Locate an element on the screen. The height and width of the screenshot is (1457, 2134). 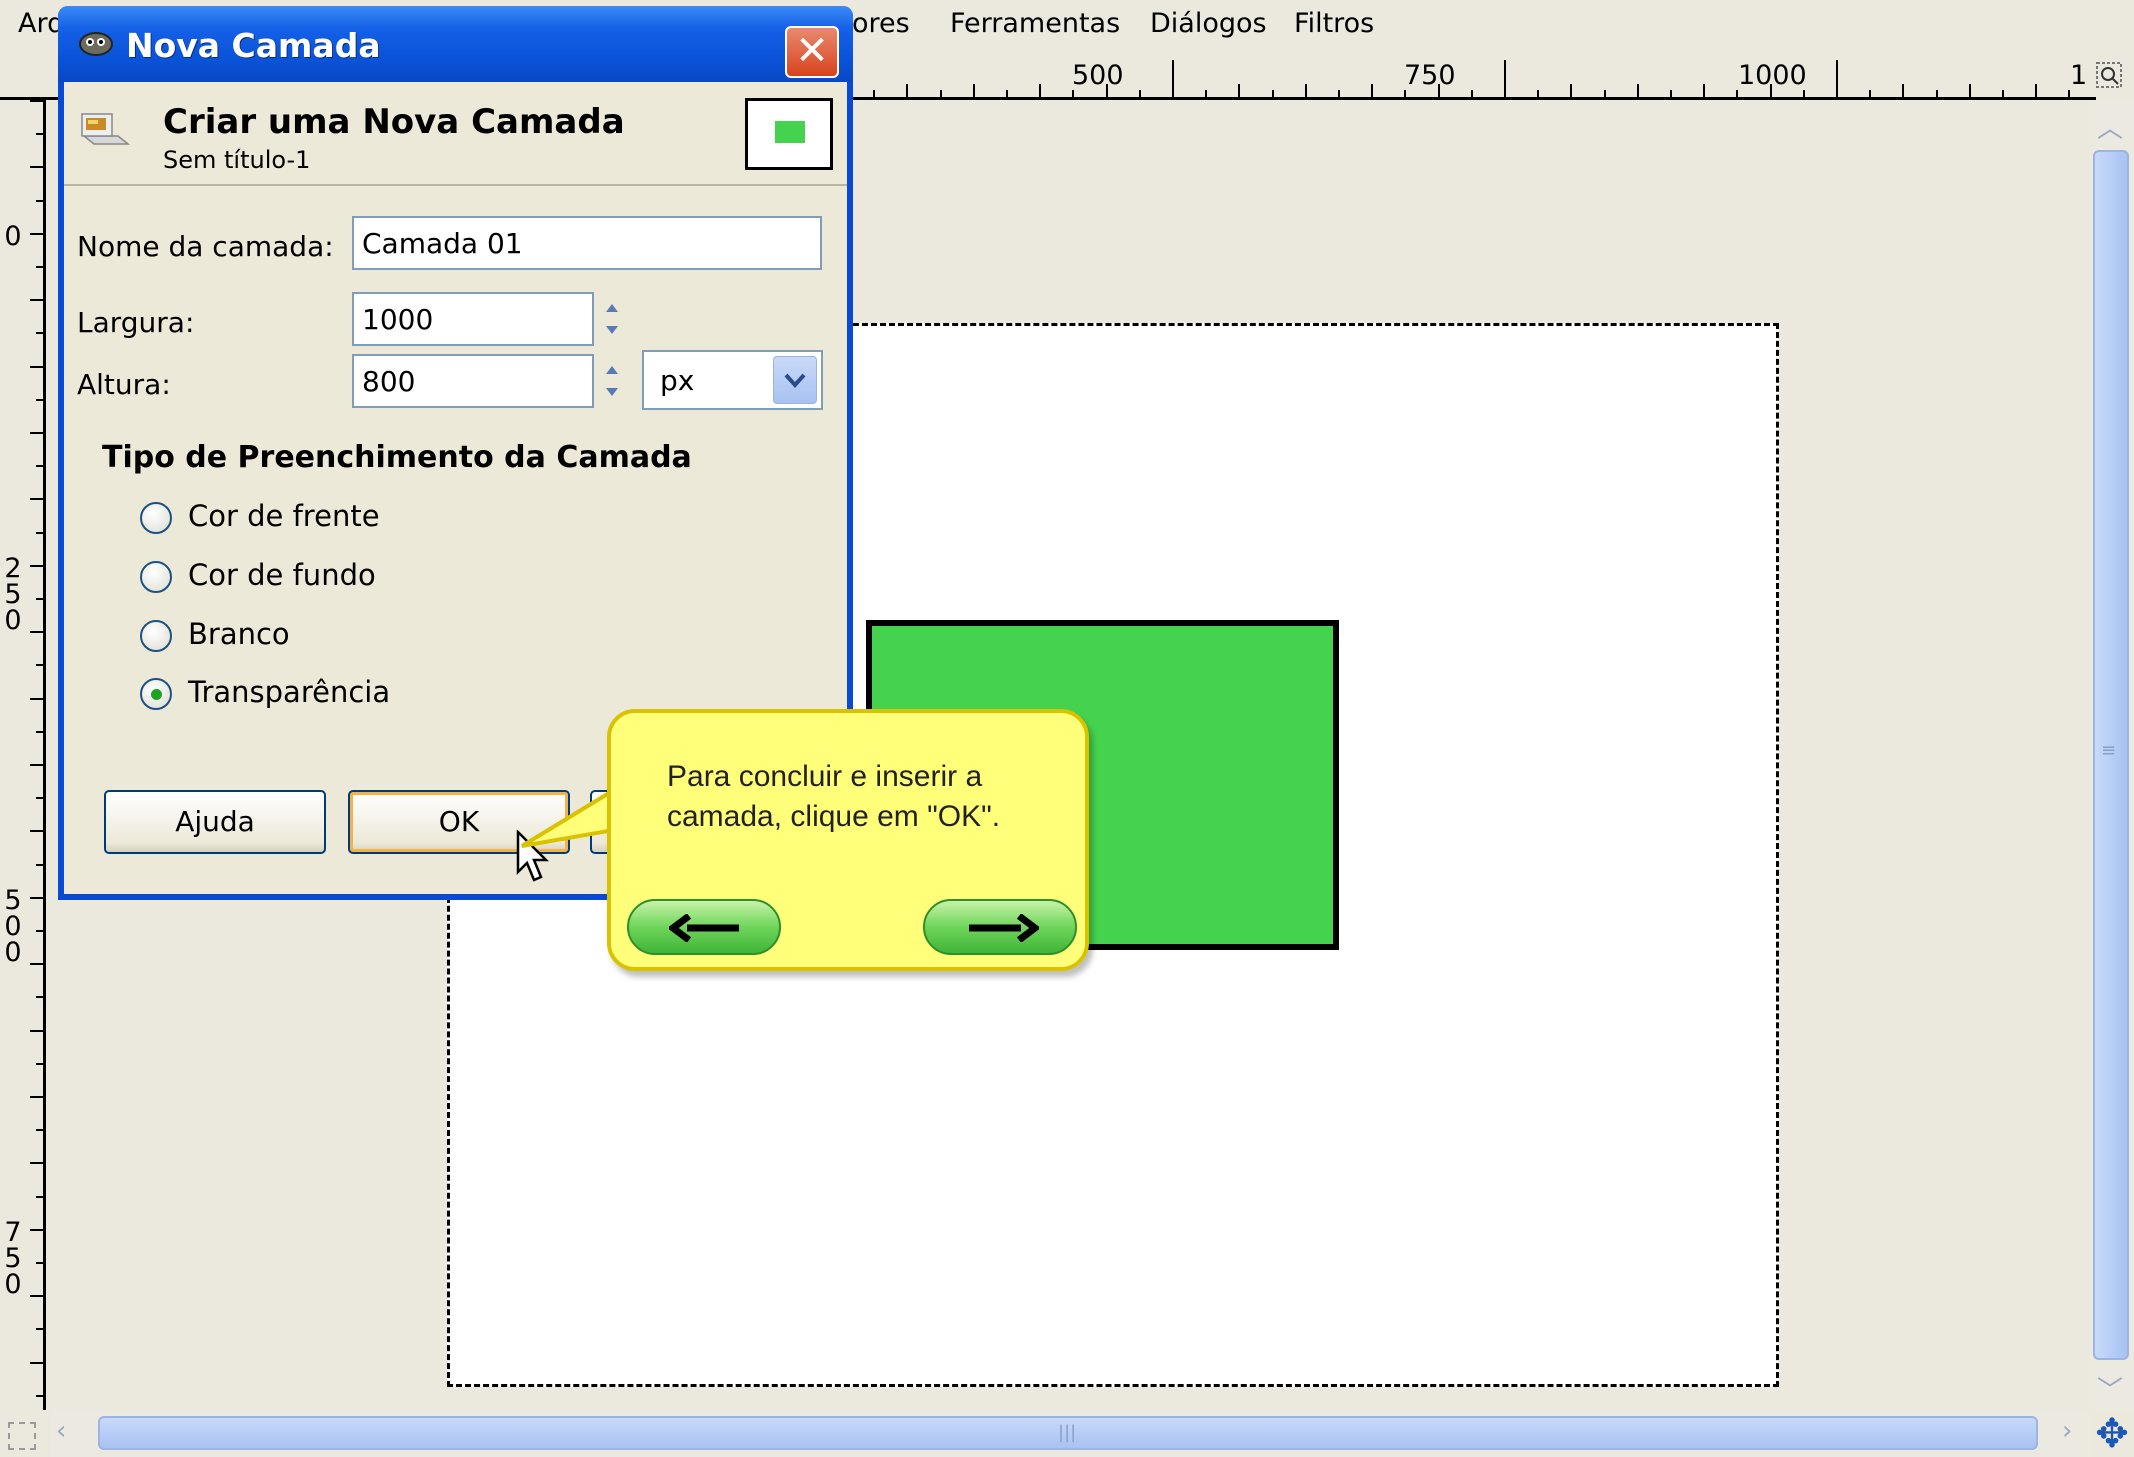
ruler-label-1000: 1000 is located at coordinates (1772, 75).